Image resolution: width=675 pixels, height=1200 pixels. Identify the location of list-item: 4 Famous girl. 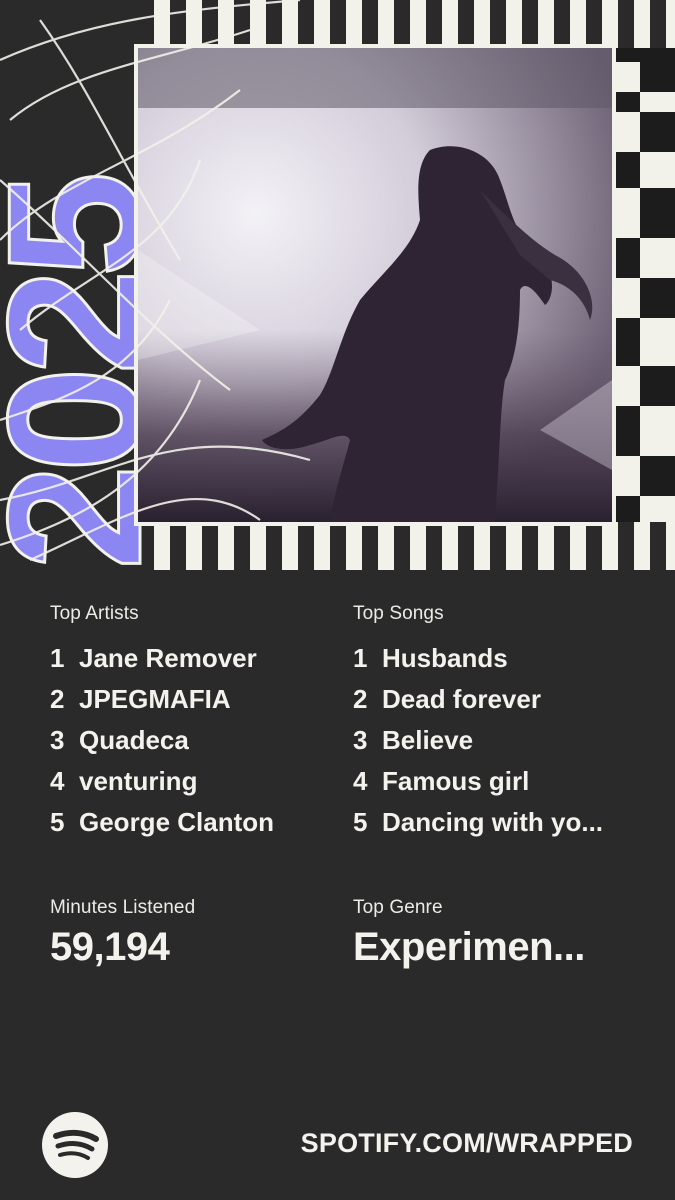
(478, 781).